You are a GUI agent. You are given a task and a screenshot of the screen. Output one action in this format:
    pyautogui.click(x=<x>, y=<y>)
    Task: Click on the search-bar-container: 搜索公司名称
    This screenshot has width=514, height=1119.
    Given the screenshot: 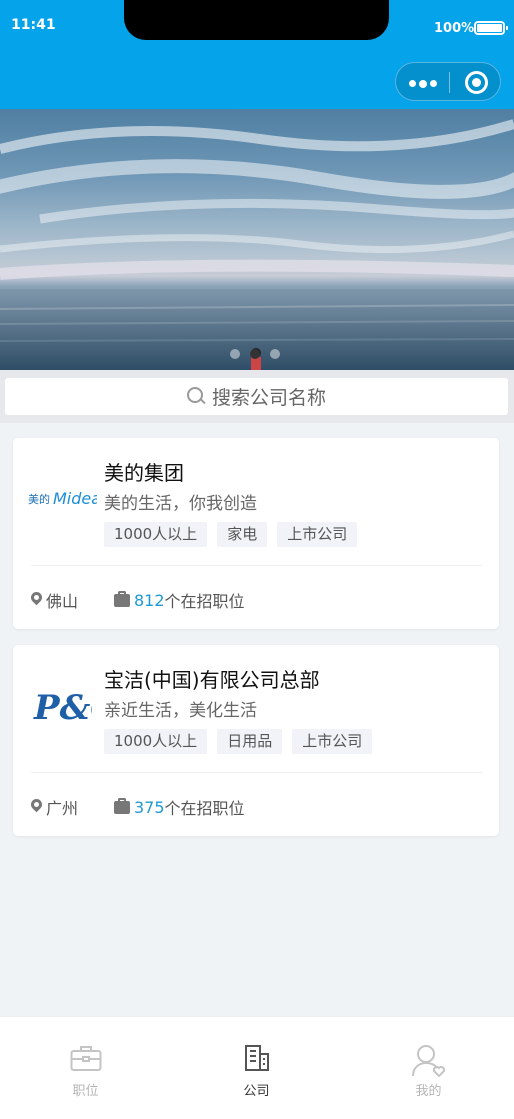 What is the action you would take?
    pyautogui.click(x=257, y=396)
    